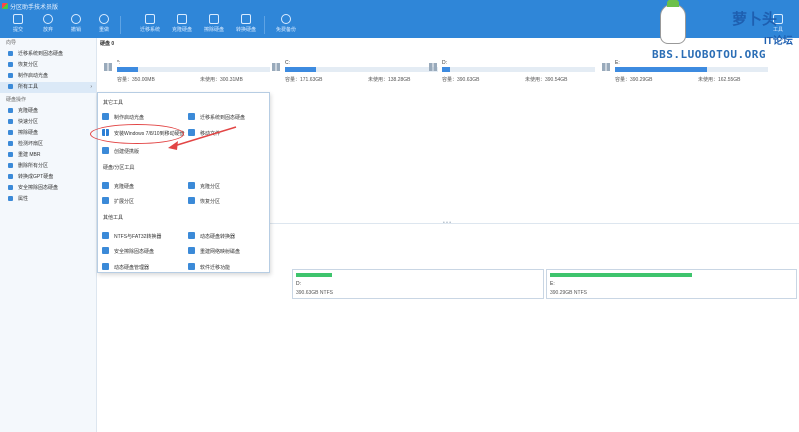 The image size is (799, 432). What do you see at coordinates (48, 199) in the screenshot?
I see `sidebar-item-properties: 属性` at bounding box center [48, 199].